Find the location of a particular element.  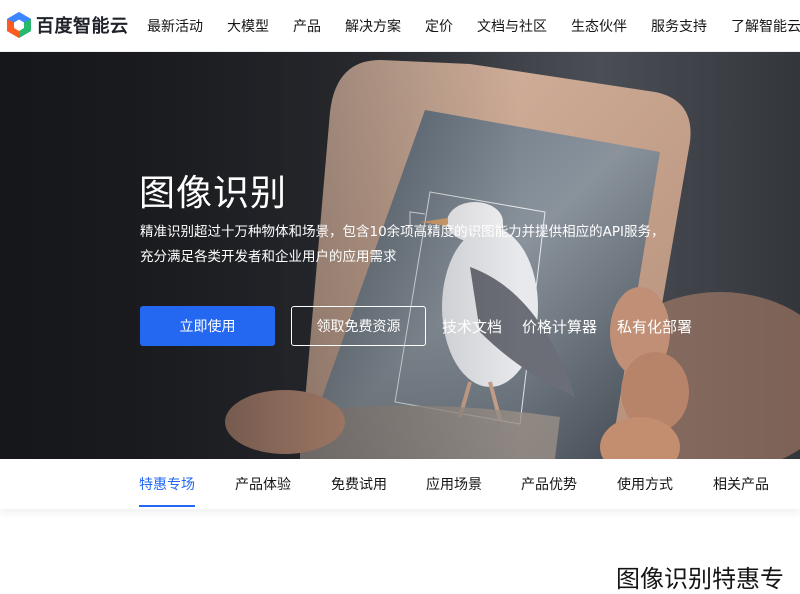

tab-special-offers: 特惠专场 is located at coordinates (167, 484).